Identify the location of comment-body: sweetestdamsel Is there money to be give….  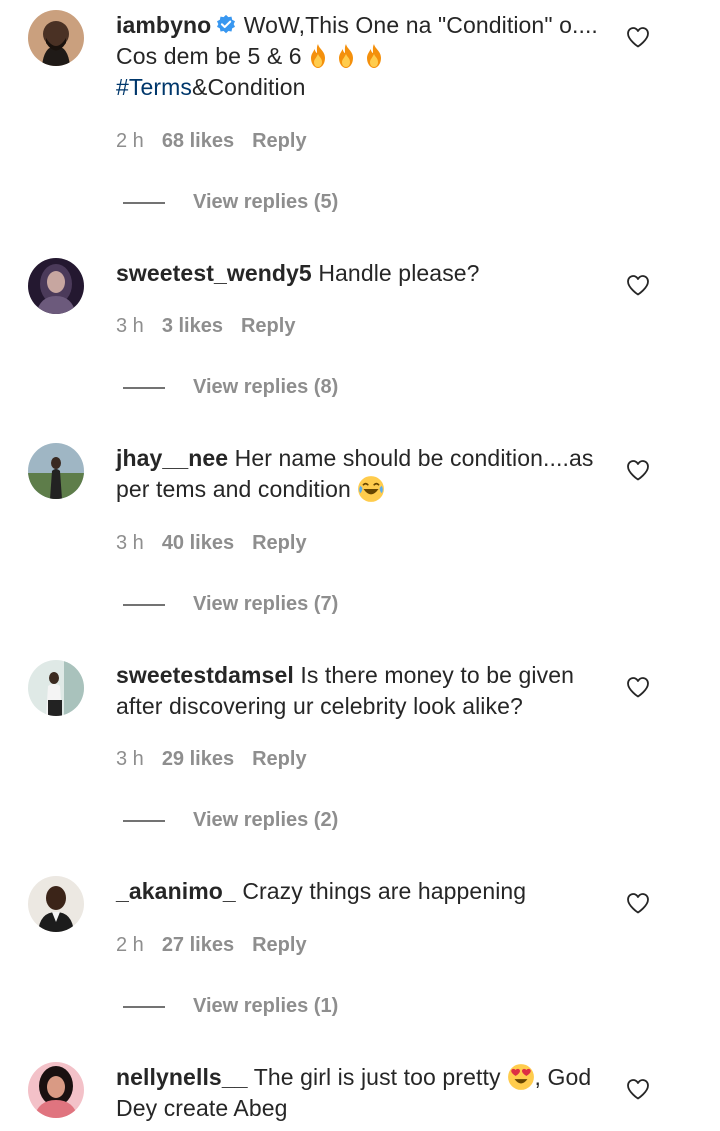
(361, 691).